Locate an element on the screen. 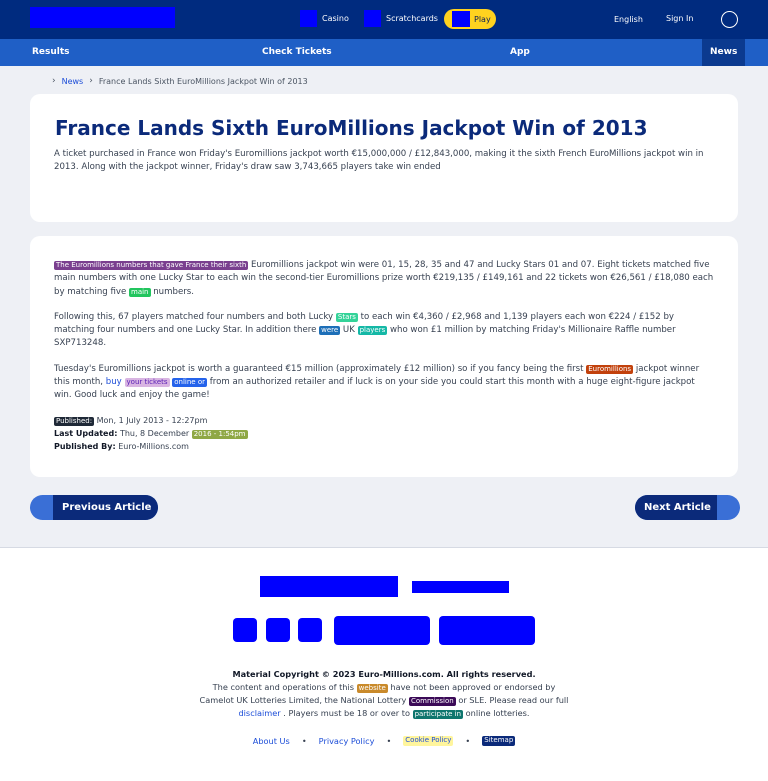  top-bar: Casino Scratchcards Play English Sign In is located at coordinates (384, 19).